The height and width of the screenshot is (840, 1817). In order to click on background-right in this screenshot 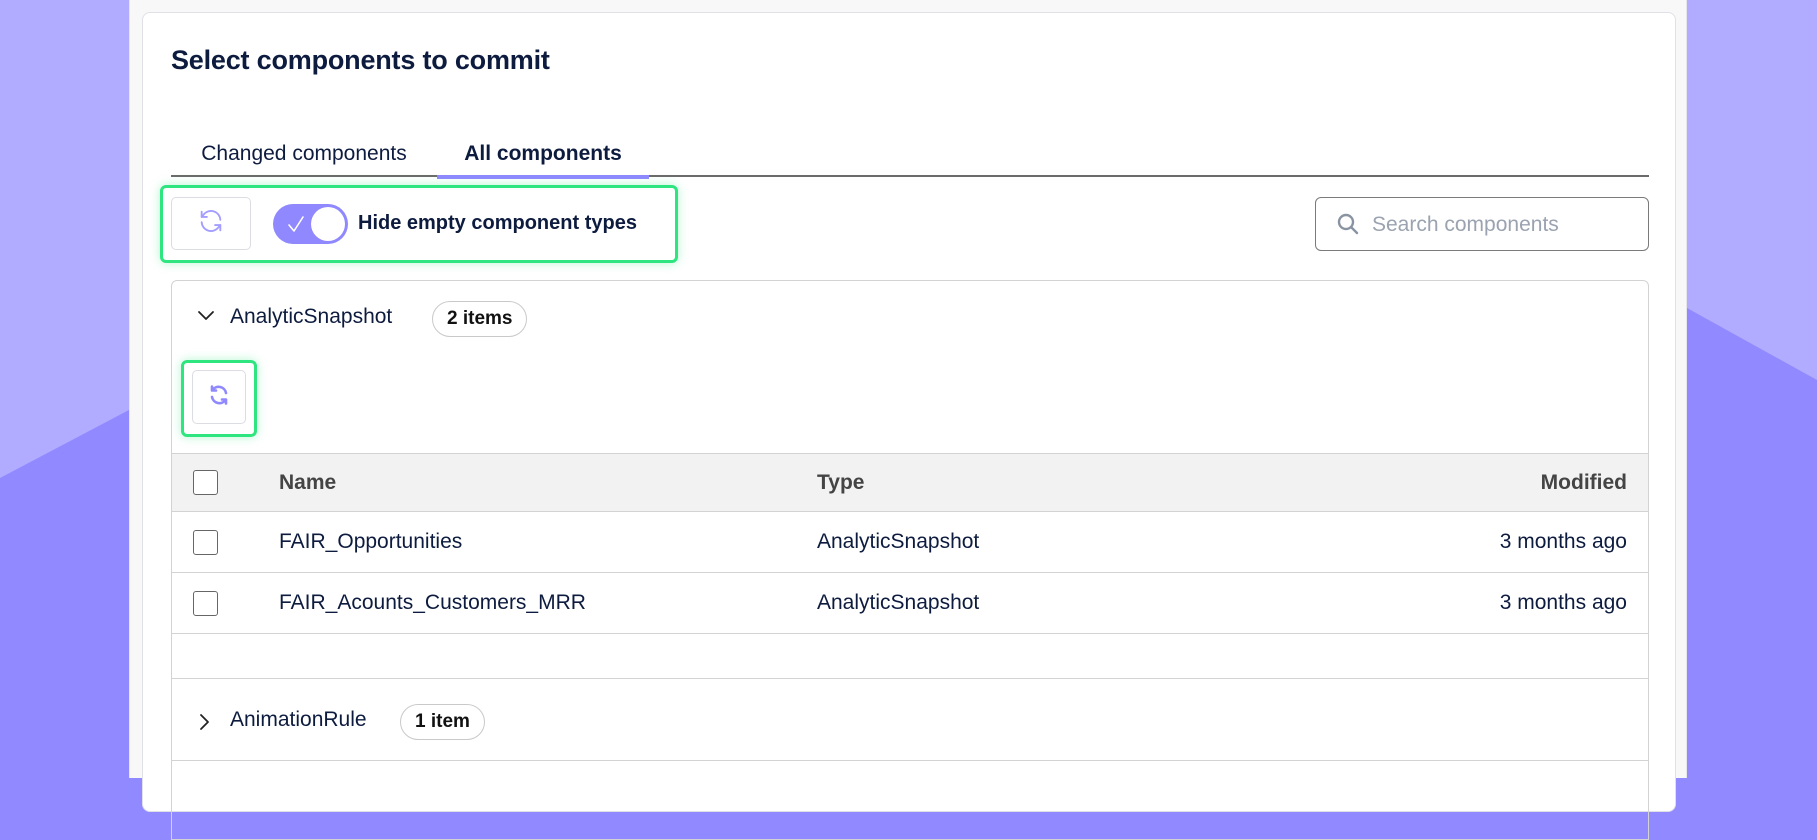, I will do `click(1752, 389)`.